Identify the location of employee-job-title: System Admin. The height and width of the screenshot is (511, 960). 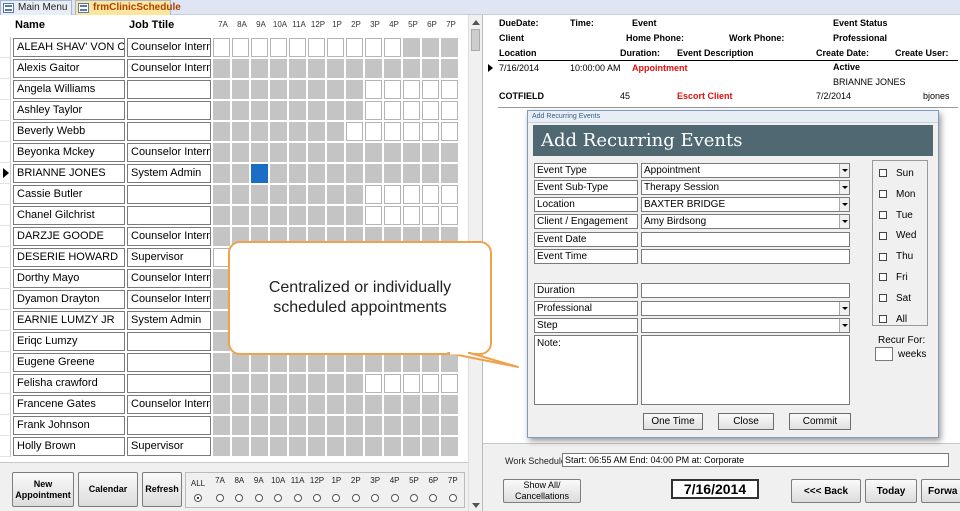
(169, 320).